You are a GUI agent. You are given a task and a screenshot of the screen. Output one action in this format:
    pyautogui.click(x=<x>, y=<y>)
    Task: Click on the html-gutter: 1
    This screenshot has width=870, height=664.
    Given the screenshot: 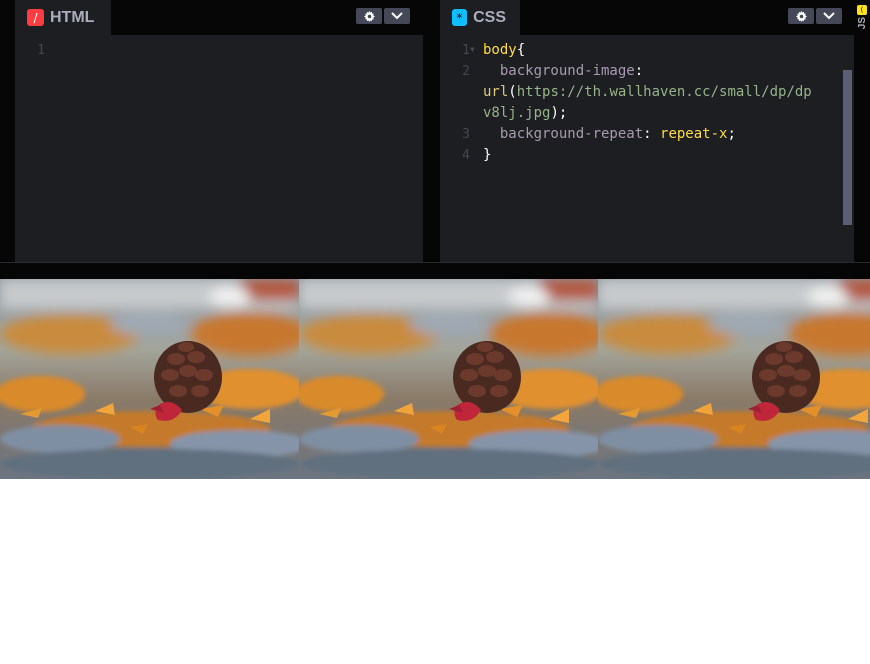 What is the action you would take?
    pyautogui.click(x=30, y=50)
    